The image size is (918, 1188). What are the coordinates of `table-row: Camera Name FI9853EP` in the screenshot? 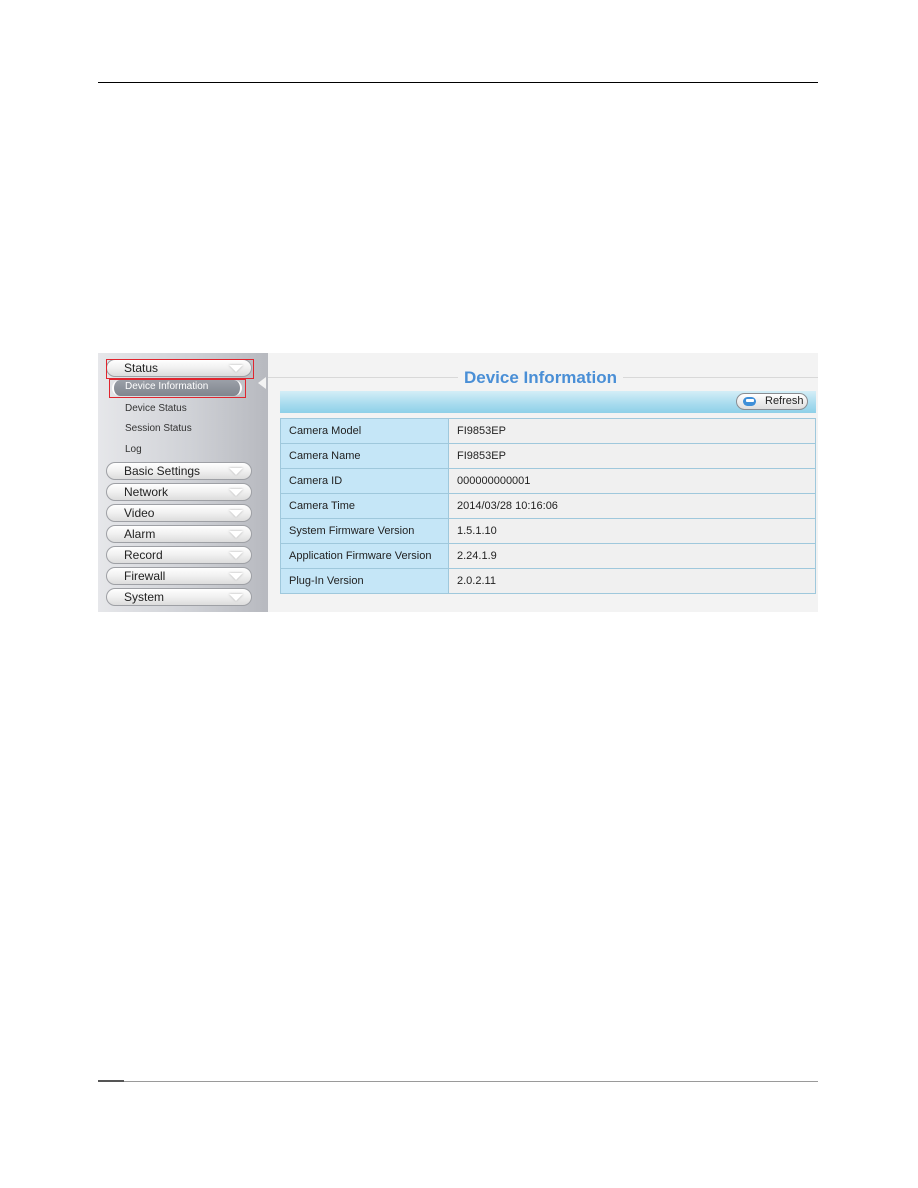 It's located at (548, 456).